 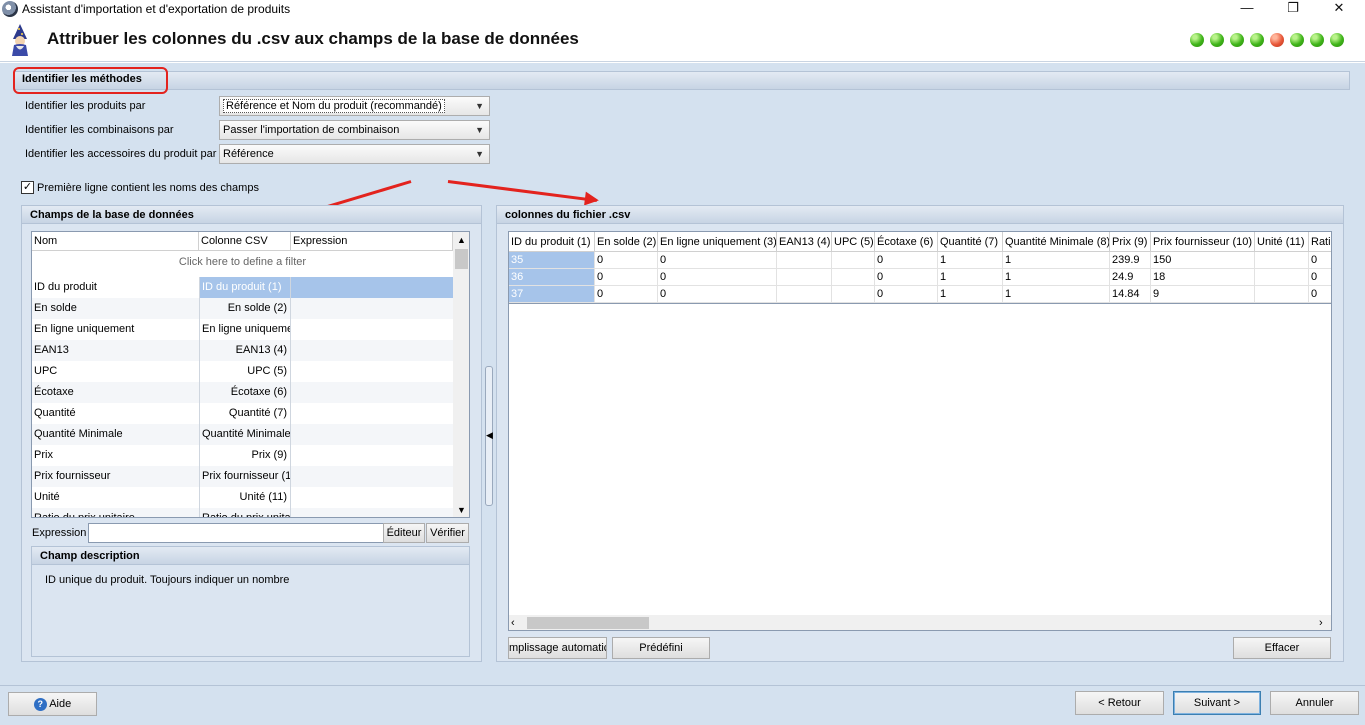 I want to click on db-field-csv-column: Écotaxe (6), so click(x=245, y=392).